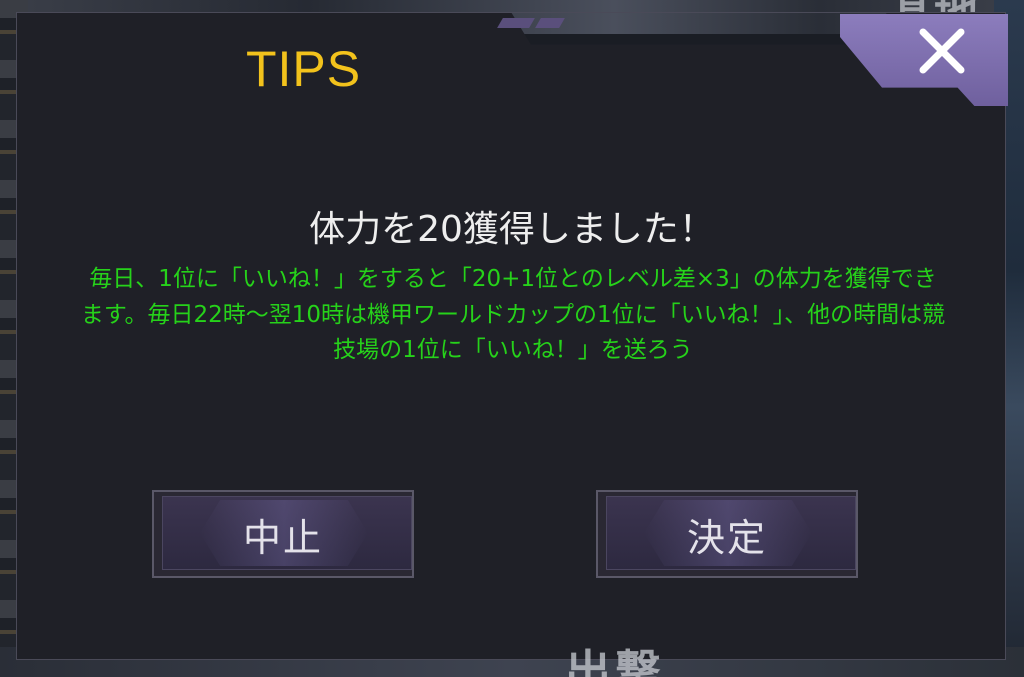 The height and width of the screenshot is (677, 1024). I want to click on confirm-button: 決定, so click(727, 534).